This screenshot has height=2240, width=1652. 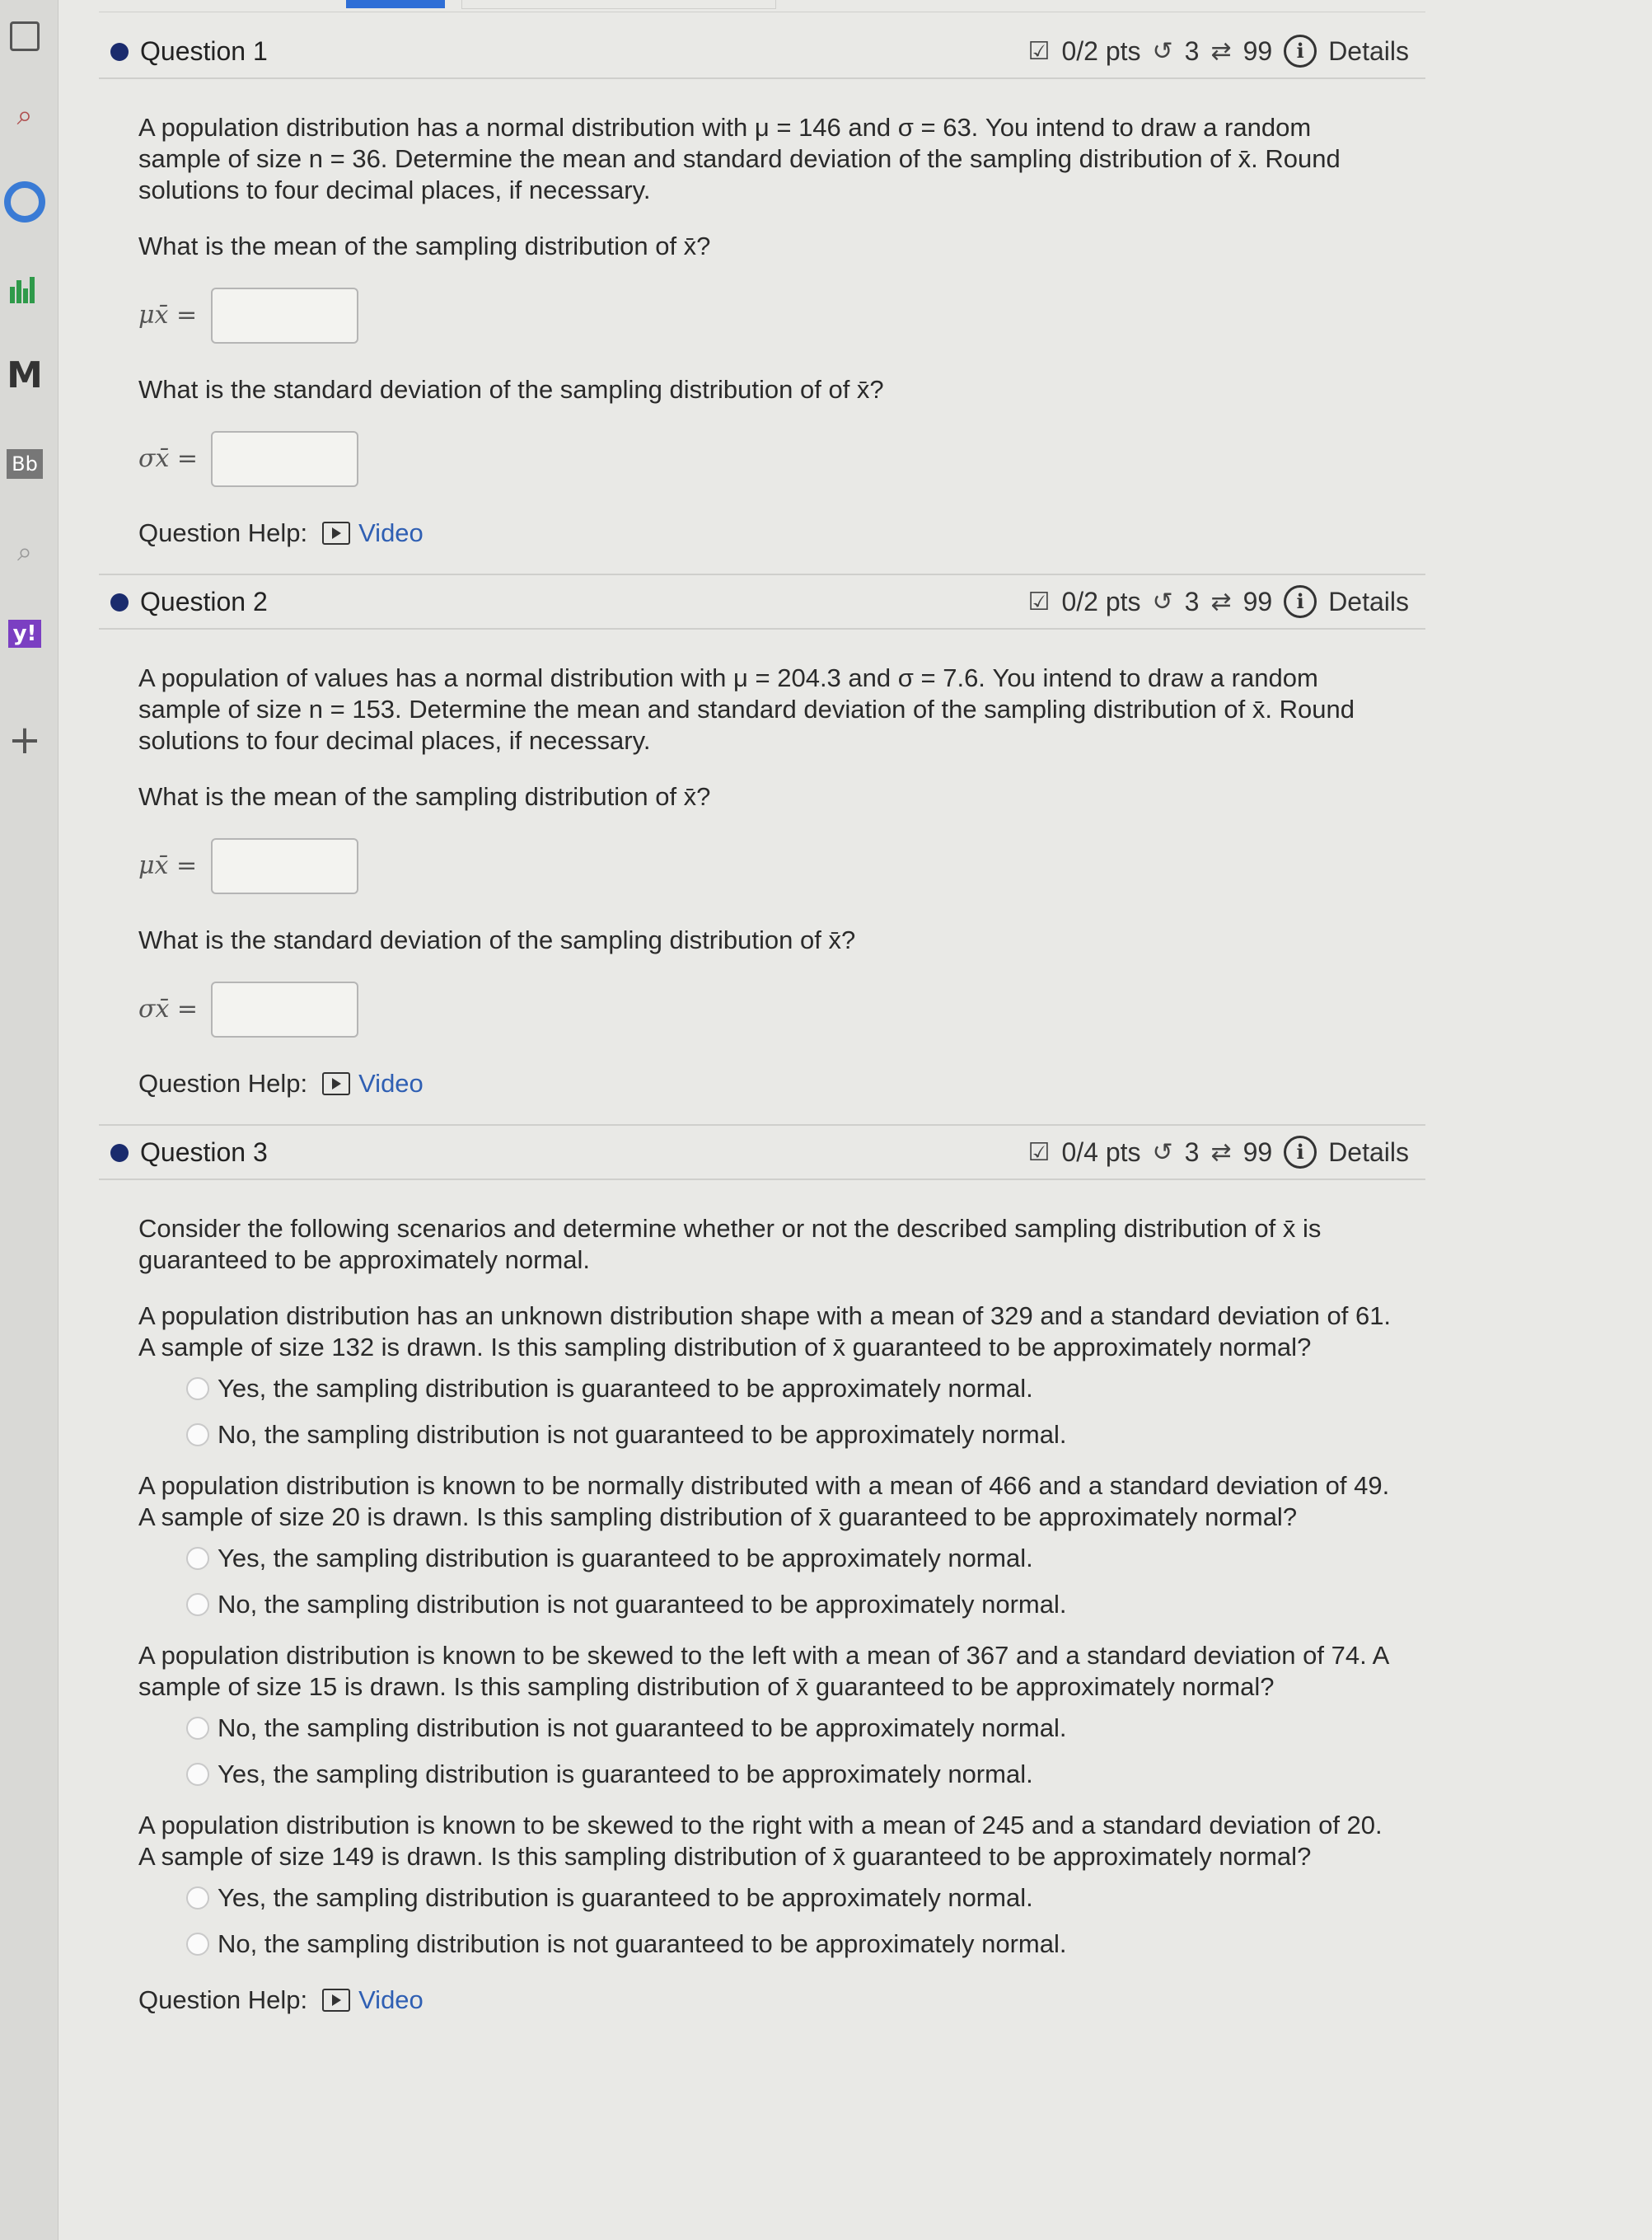 I want to click on question-title: Question 2, so click(x=204, y=602).